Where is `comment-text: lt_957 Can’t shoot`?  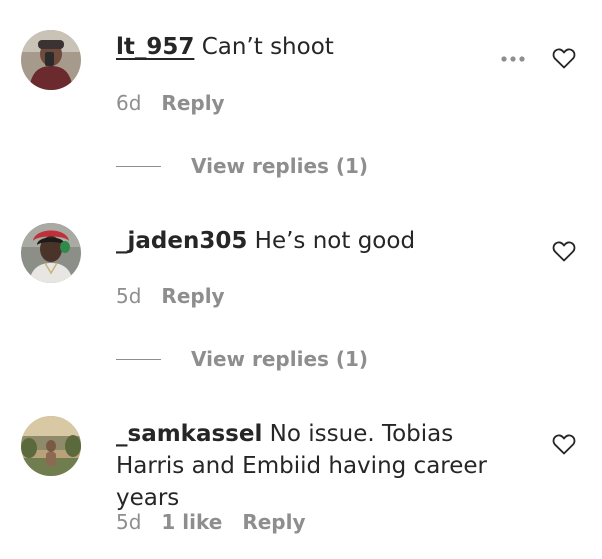
comment-text: lt_957 Can’t shoot is located at coordinates (321, 47).